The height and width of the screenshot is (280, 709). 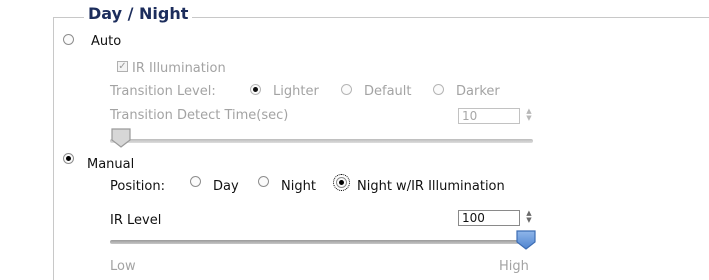 I want to click on manual-radio, so click(x=68, y=158).